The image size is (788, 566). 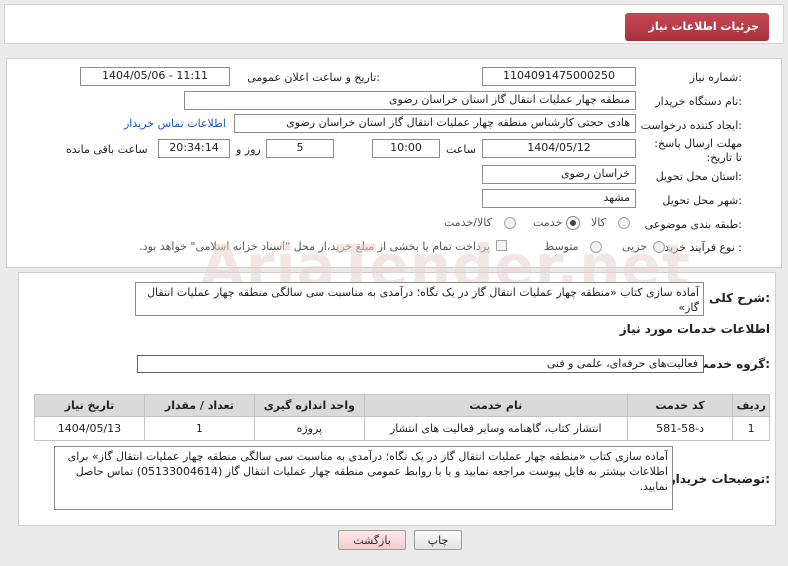 I want to click on category-service-radio, so click(x=573, y=223).